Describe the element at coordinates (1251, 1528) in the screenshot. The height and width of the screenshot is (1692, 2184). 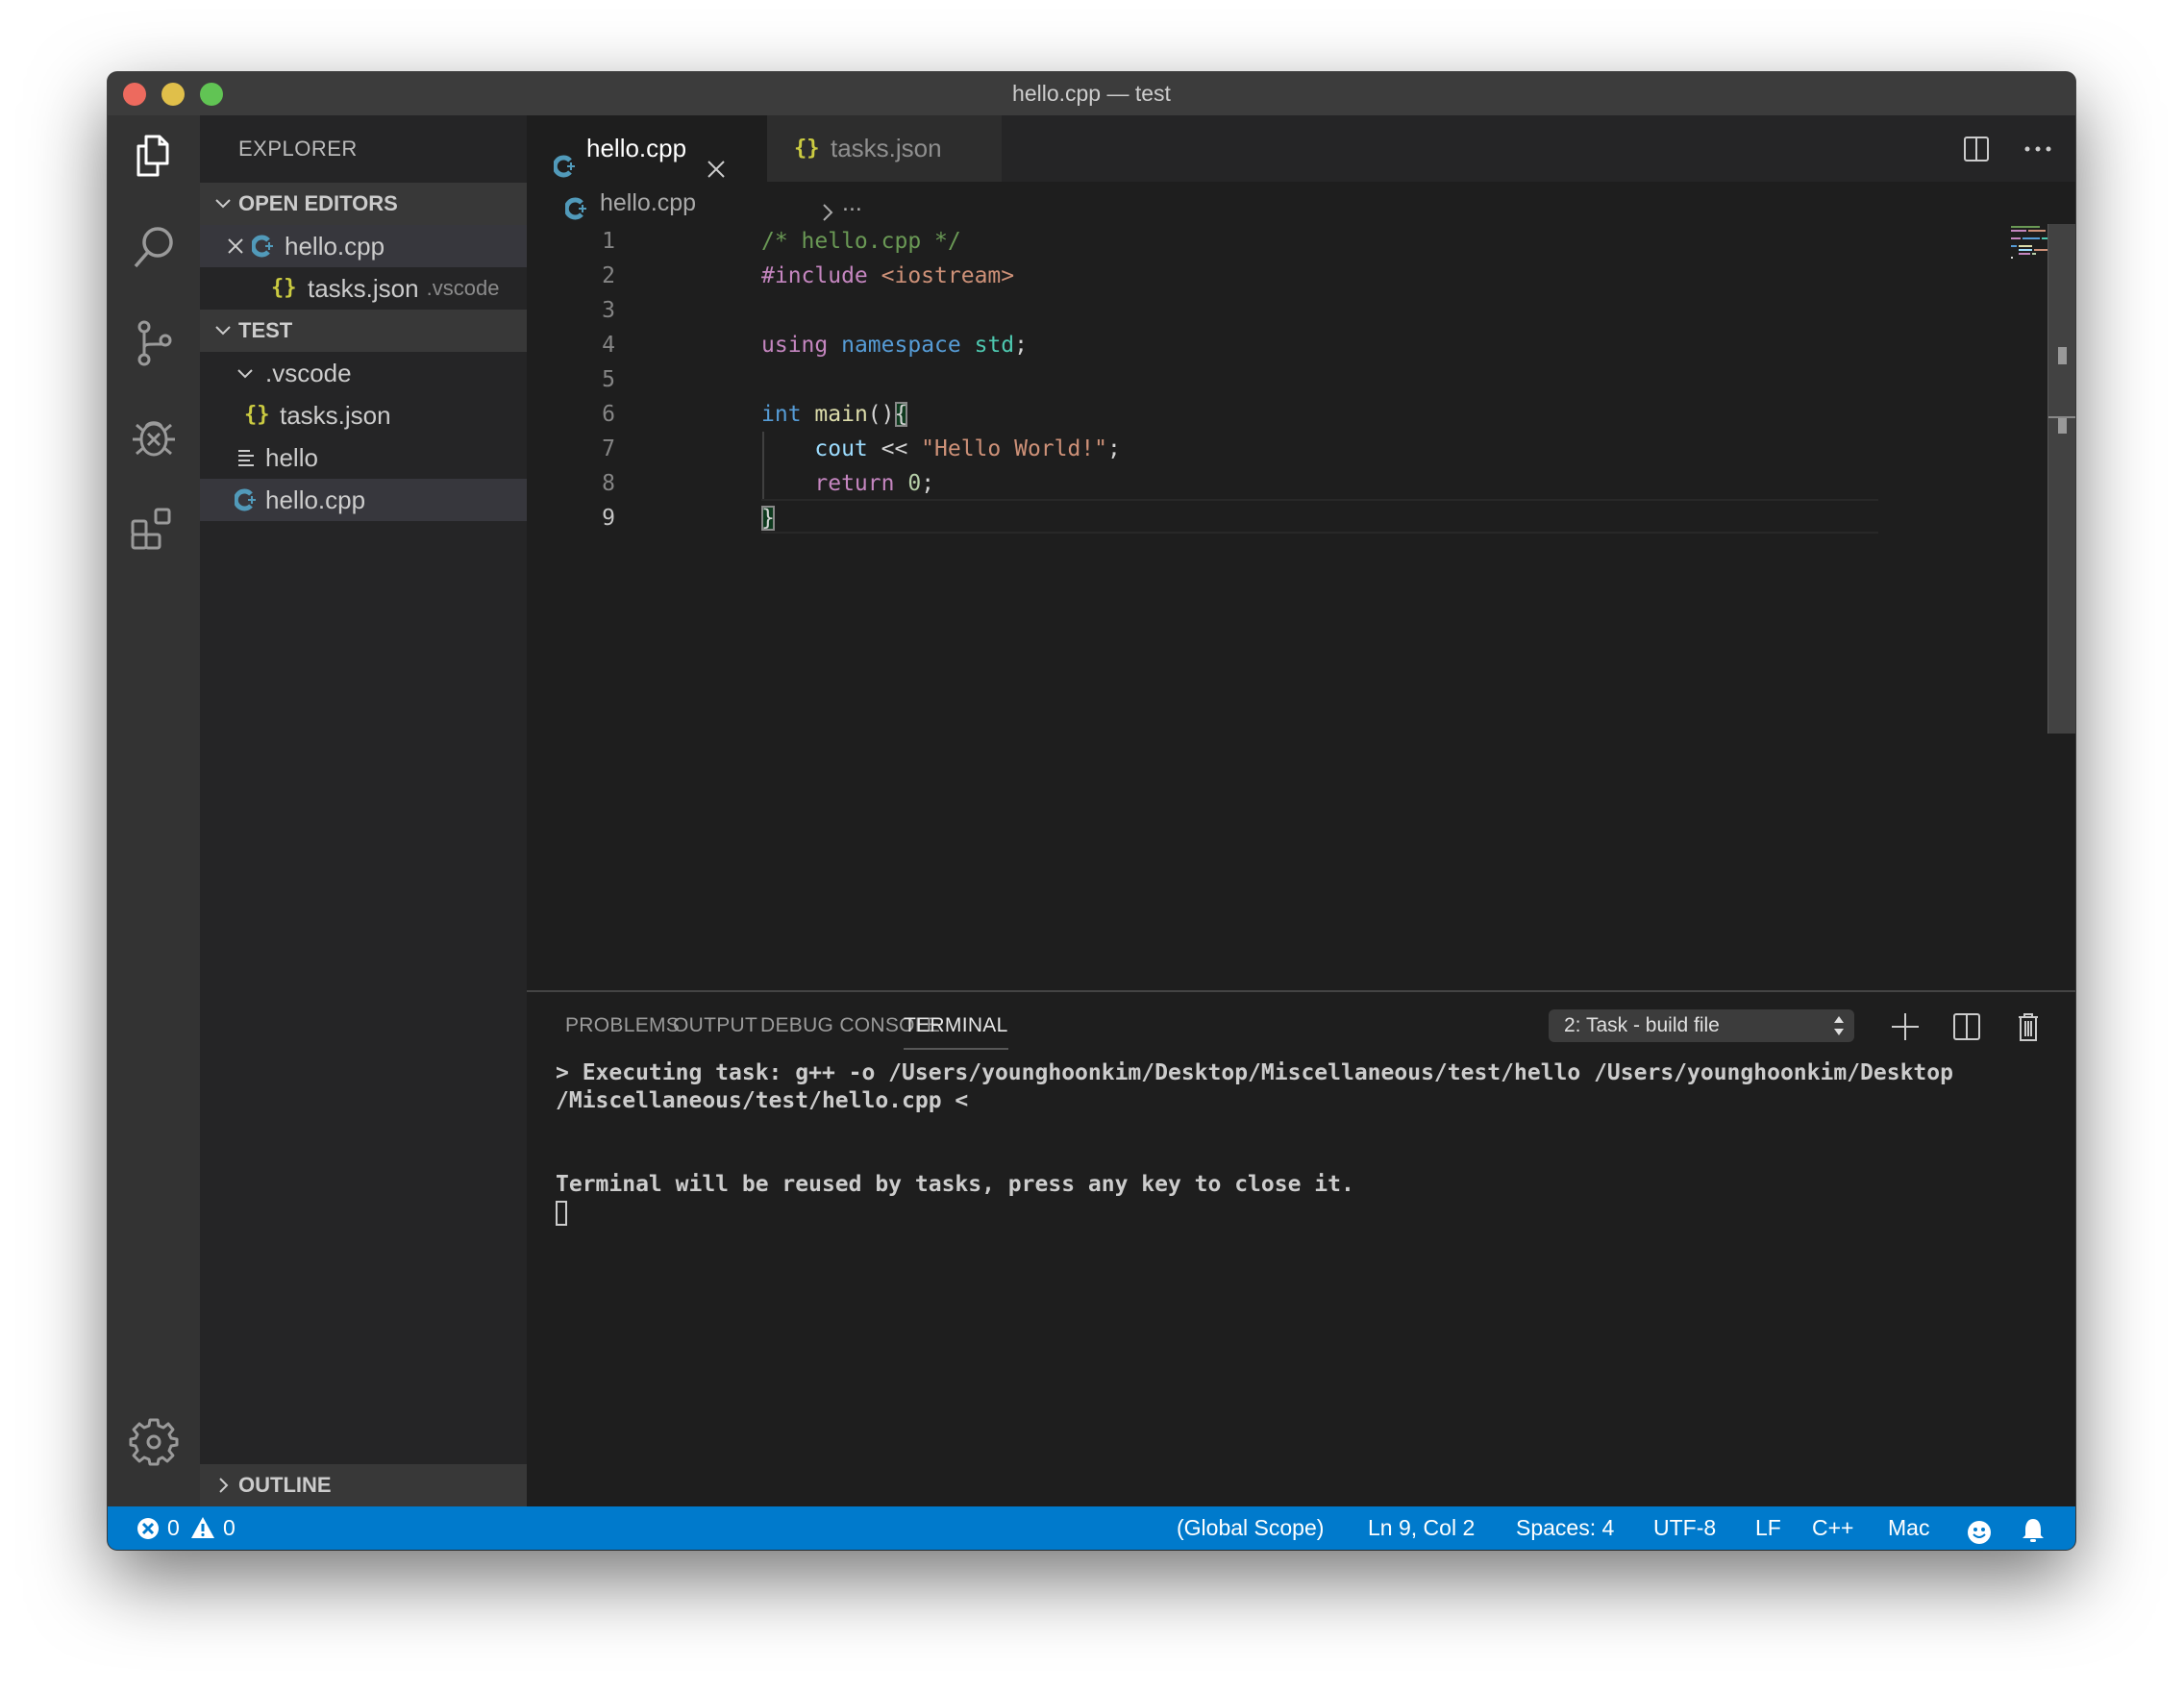
I see `scope-status: (Global Scope)` at that location.